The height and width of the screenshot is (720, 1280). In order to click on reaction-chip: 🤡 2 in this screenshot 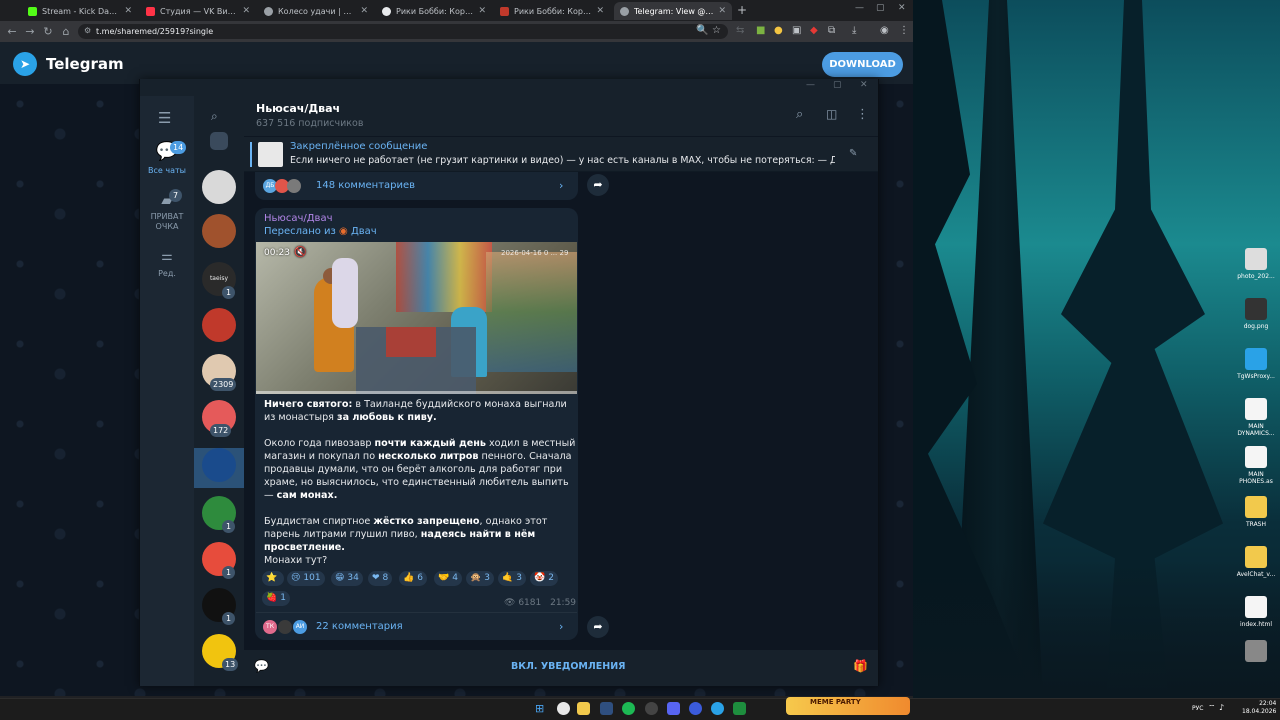, I will do `click(544, 578)`.